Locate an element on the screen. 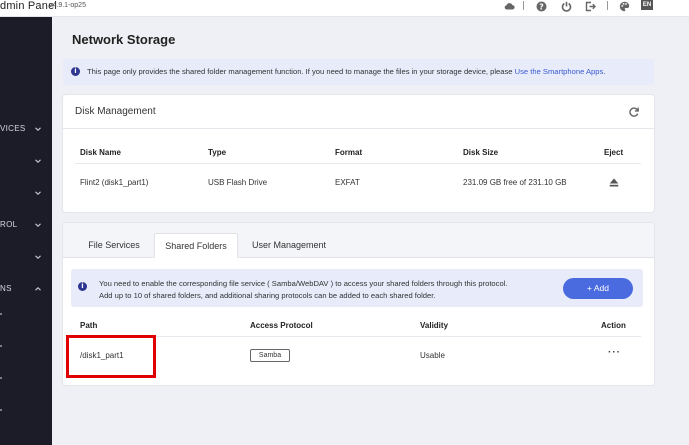  column-header-disk-name: Disk Name is located at coordinates (100, 152).